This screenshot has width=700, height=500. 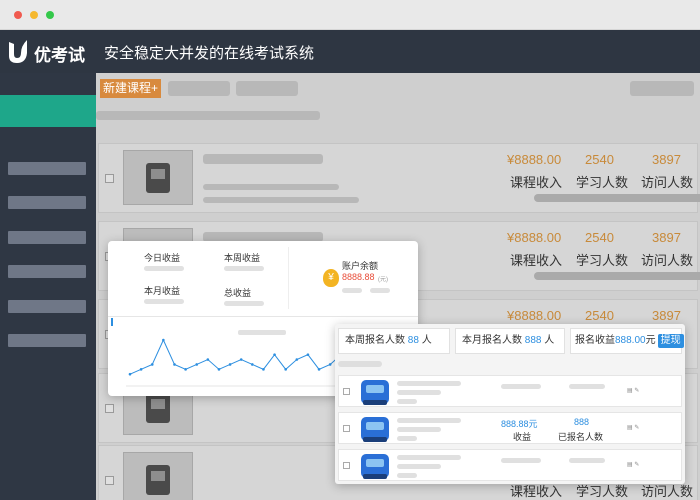 I want to click on week-registrations-value: 88, so click(x=413, y=340).